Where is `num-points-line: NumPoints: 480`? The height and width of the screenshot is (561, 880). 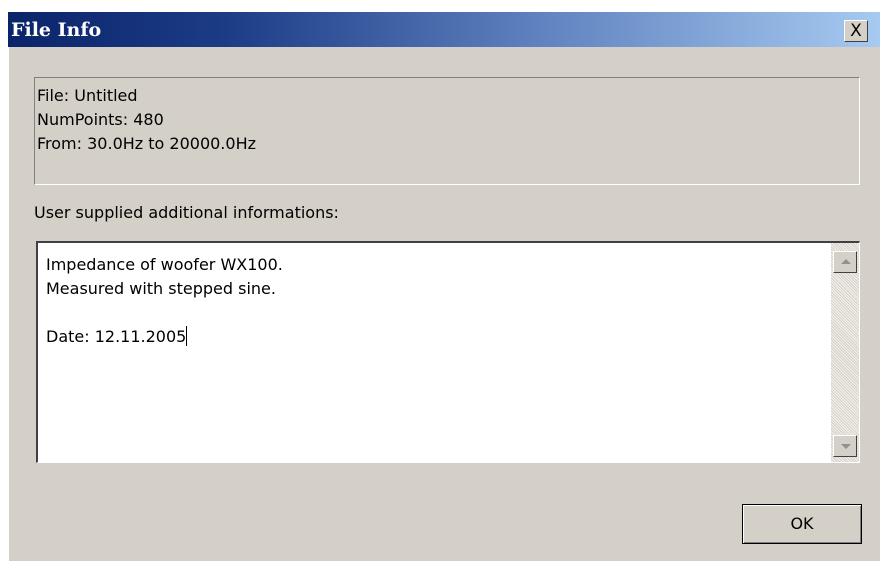 num-points-line: NumPoints: 480 is located at coordinates (100, 119).